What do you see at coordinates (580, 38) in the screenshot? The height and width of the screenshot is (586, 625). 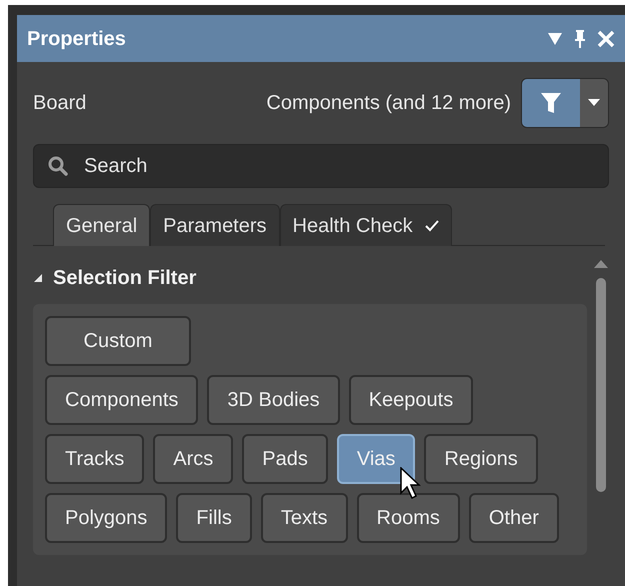 I see `pin-icon` at bounding box center [580, 38].